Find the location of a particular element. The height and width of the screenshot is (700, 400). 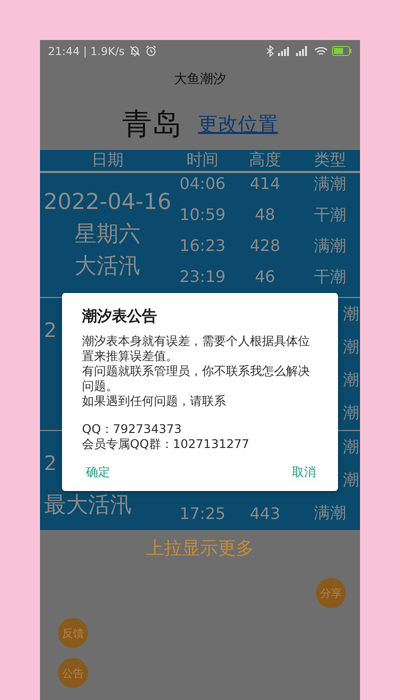

dialog-text: 潮汐表本身就有误差，需要个人根据具体位置来推算误差值。 is located at coordinates (196, 349).